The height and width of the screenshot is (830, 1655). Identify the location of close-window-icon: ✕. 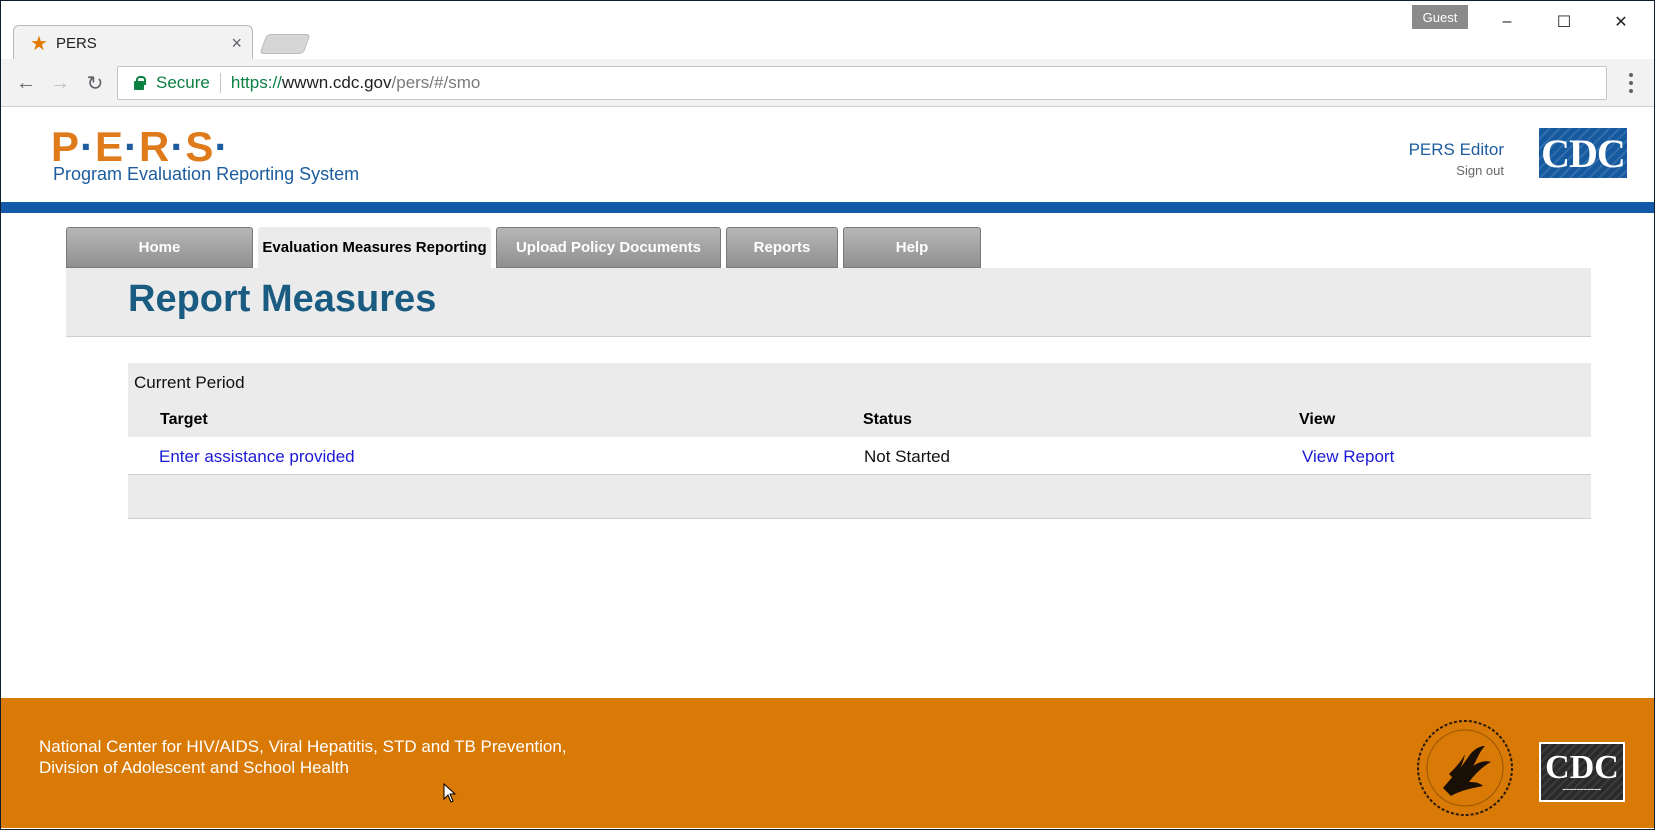
(1621, 22).